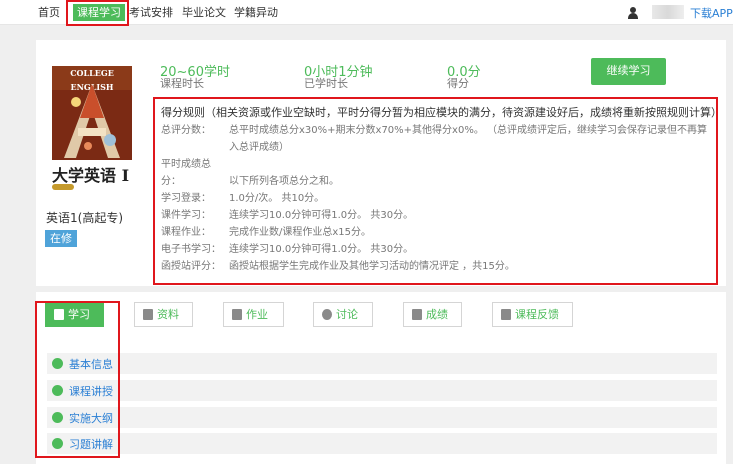  Describe the element at coordinates (91, 175) in the screenshot. I see `cover-title: 大学英语 I` at that location.